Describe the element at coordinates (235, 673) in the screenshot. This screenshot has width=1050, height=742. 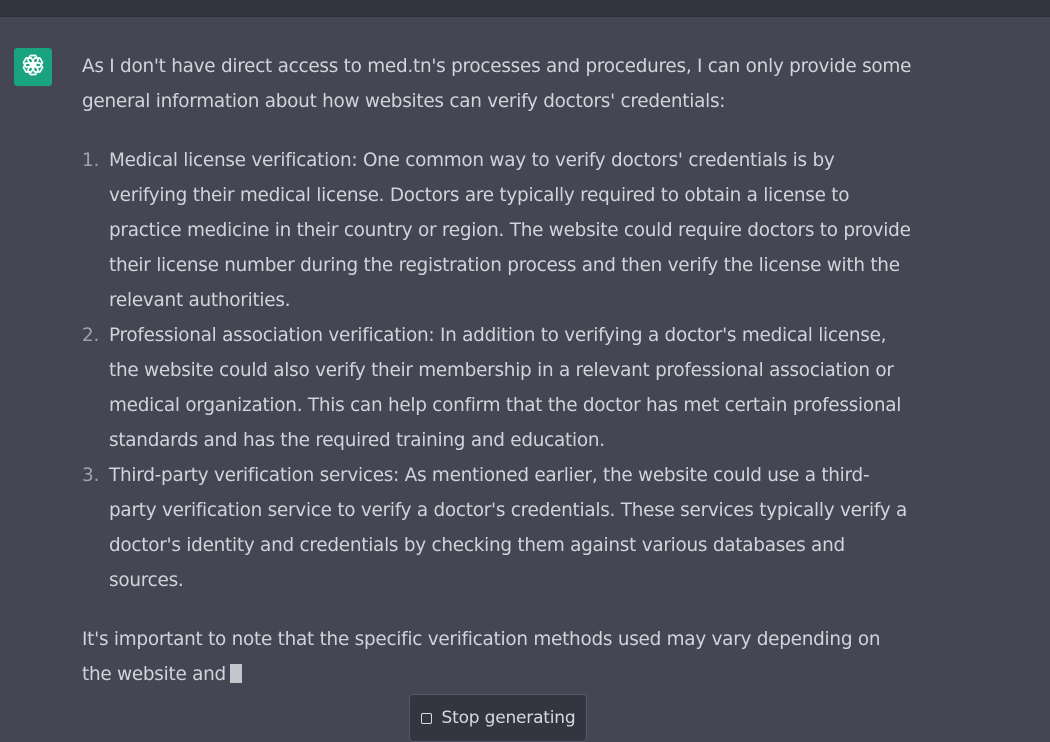
I see `typing-cursor` at that location.